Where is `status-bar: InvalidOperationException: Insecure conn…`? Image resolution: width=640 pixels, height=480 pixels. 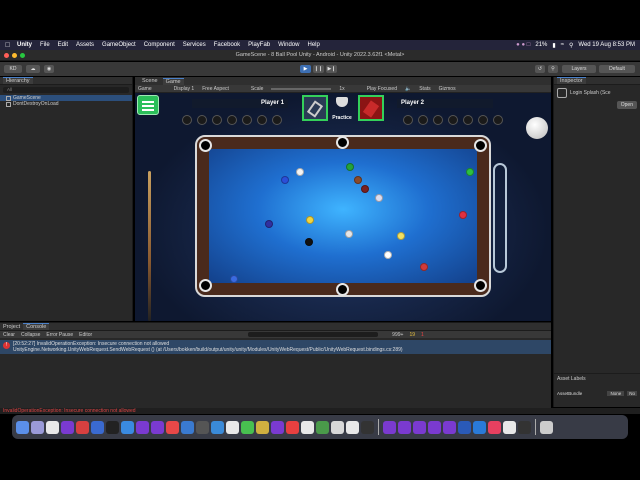 status-bar: InvalidOperationException: Insecure conn… is located at coordinates (320, 411).